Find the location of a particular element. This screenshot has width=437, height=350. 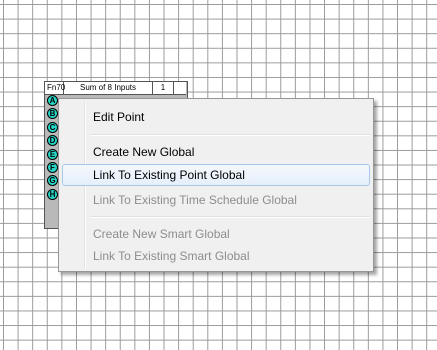

menu-item-edit-point: Edit Point is located at coordinates (216, 117).